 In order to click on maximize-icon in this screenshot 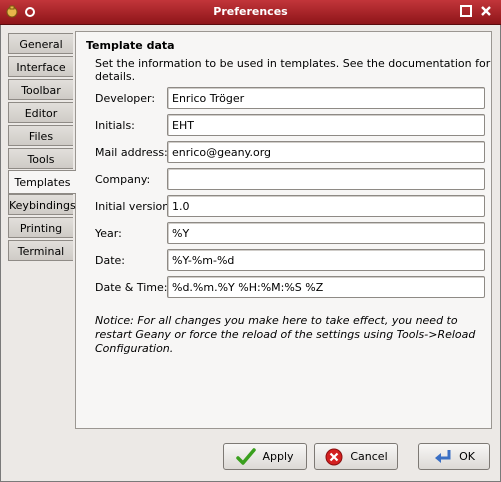, I will do `click(466, 11)`.